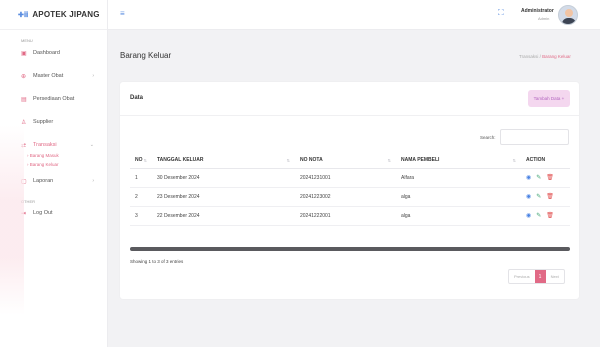 This screenshot has height=347, width=600. Describe the element at coordinates (146, 55) in the screenshot. I see `page-title: Barang Keluar` at that location.